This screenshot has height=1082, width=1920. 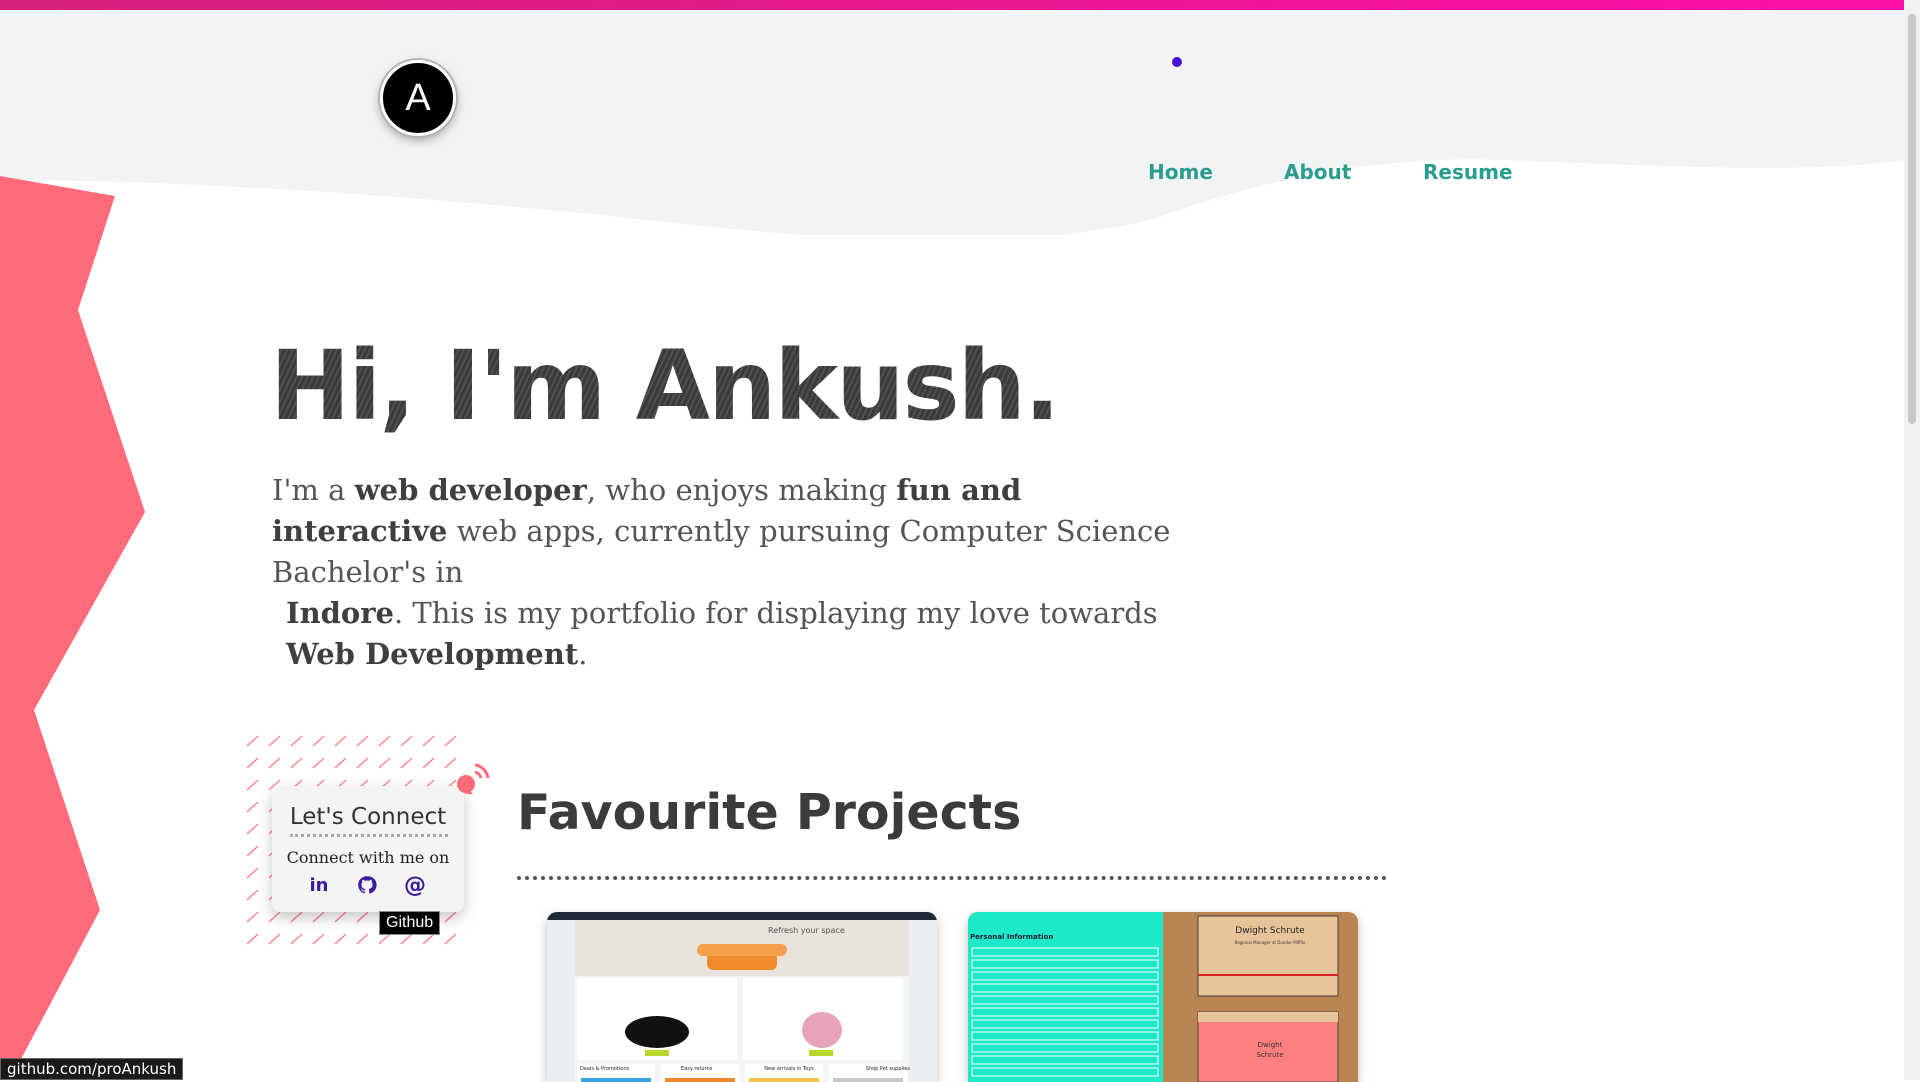 I want to click on business-card-name: Dwight Schrute, so click(x=1270, y=931).